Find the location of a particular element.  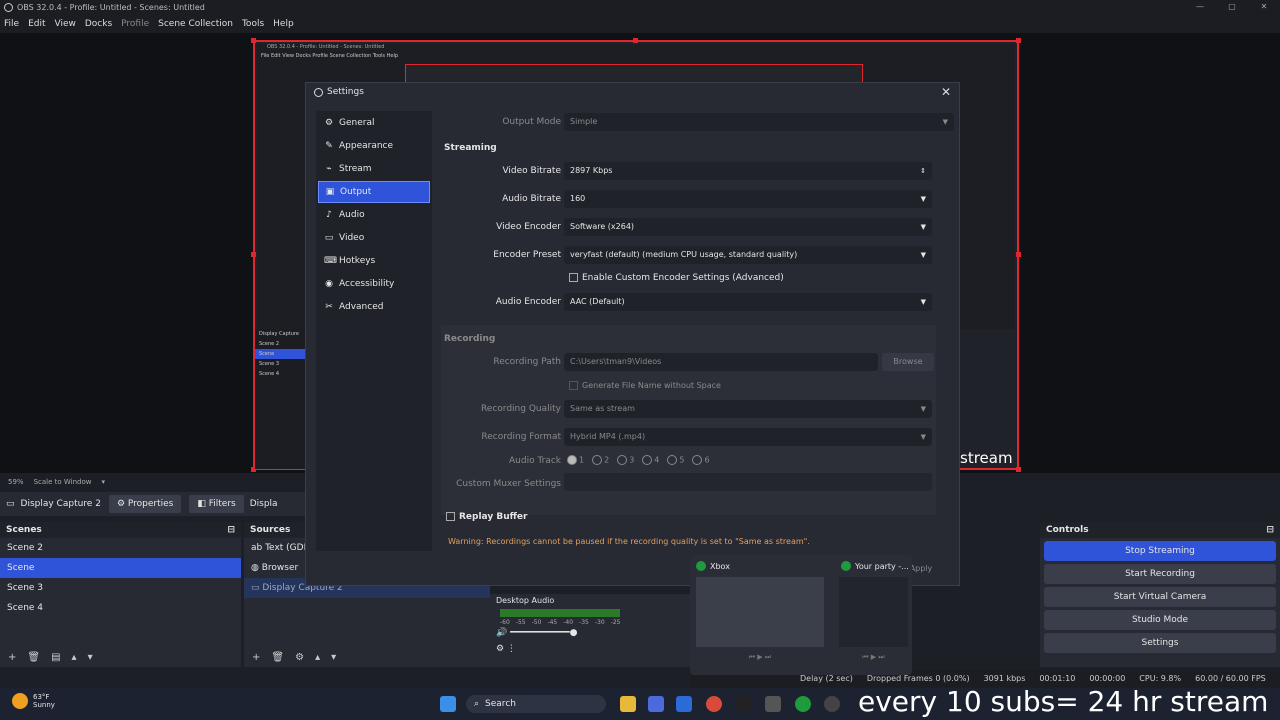

menu-profile: Profile is located at coordinates (135, 24).